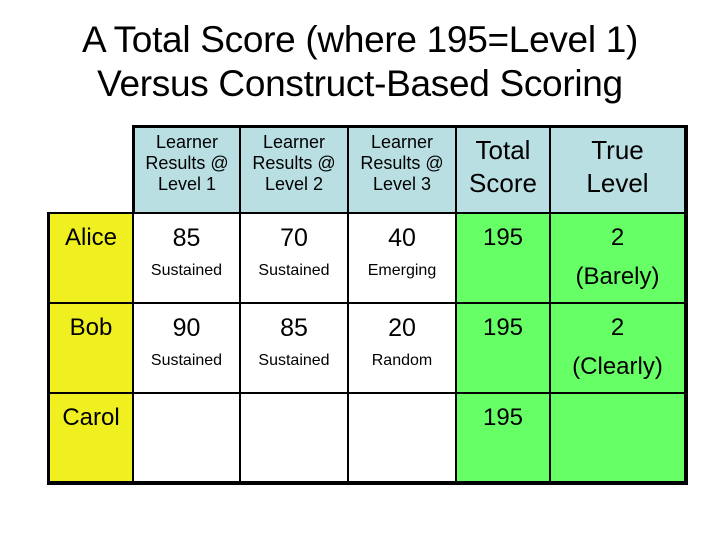 The image size is (720, 540). Describe the element at coordinates (619, 438) in the screenshot. I see `true-level-cell` at that location.